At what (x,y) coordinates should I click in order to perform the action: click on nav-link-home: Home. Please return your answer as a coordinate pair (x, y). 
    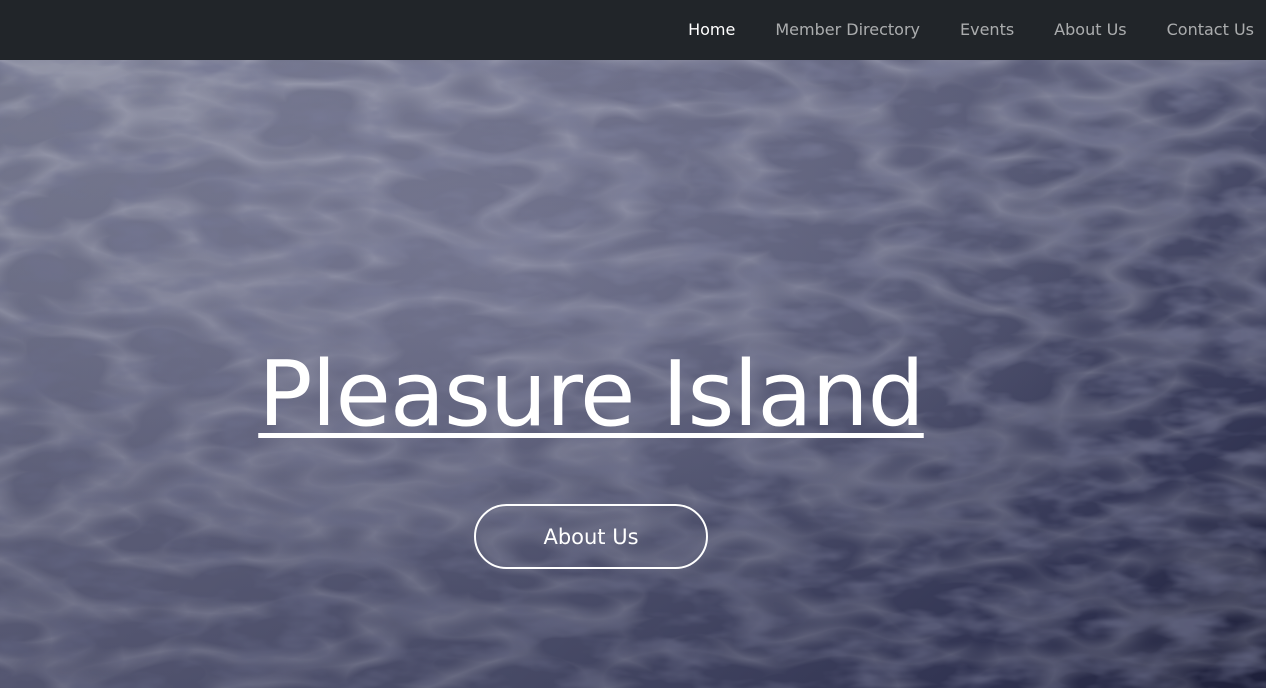
    Looking at the image, I should click on (711, 30).